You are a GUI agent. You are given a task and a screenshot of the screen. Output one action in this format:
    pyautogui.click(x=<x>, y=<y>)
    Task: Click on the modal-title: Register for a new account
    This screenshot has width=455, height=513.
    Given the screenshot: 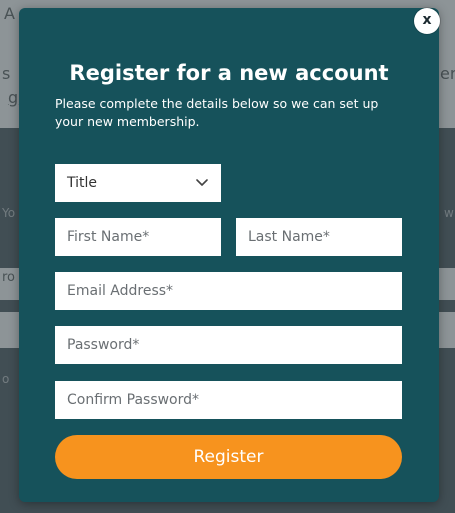 What is the action you would take?
    pyautogui.click(x=229, y=73)
    